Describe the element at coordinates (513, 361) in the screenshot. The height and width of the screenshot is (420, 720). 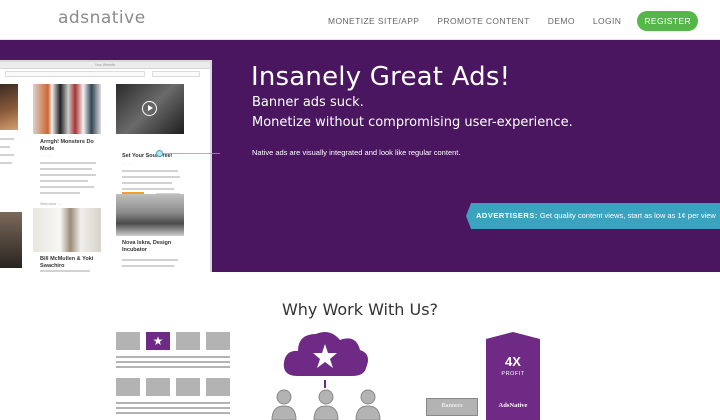
I see `profit-multiple: 4X` at that location.